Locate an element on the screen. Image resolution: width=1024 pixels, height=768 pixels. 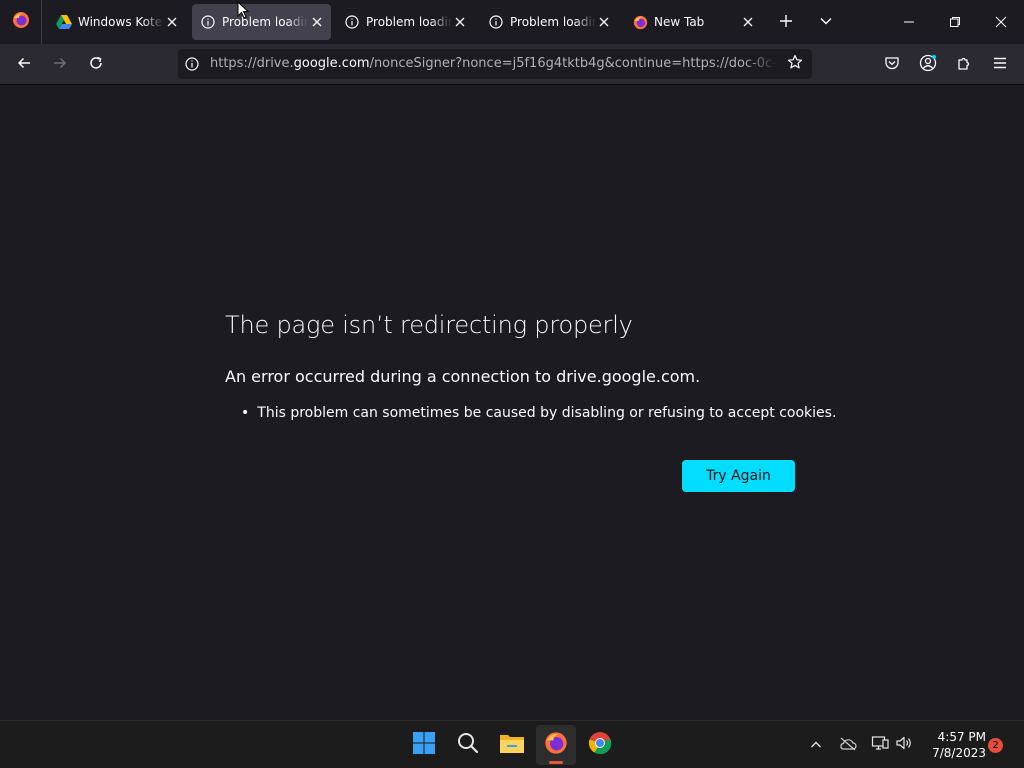
minimize-icon is located at coordinates (909, 22).